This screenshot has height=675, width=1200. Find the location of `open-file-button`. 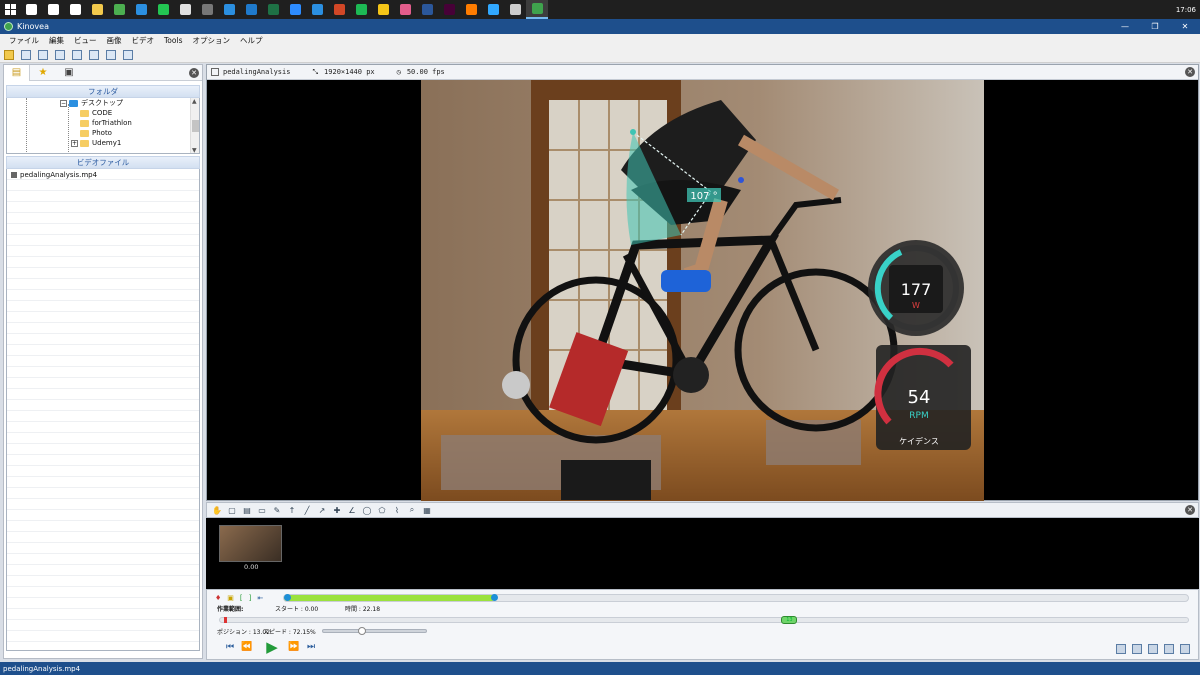

open-file-button is located at coordinates (9, 55).